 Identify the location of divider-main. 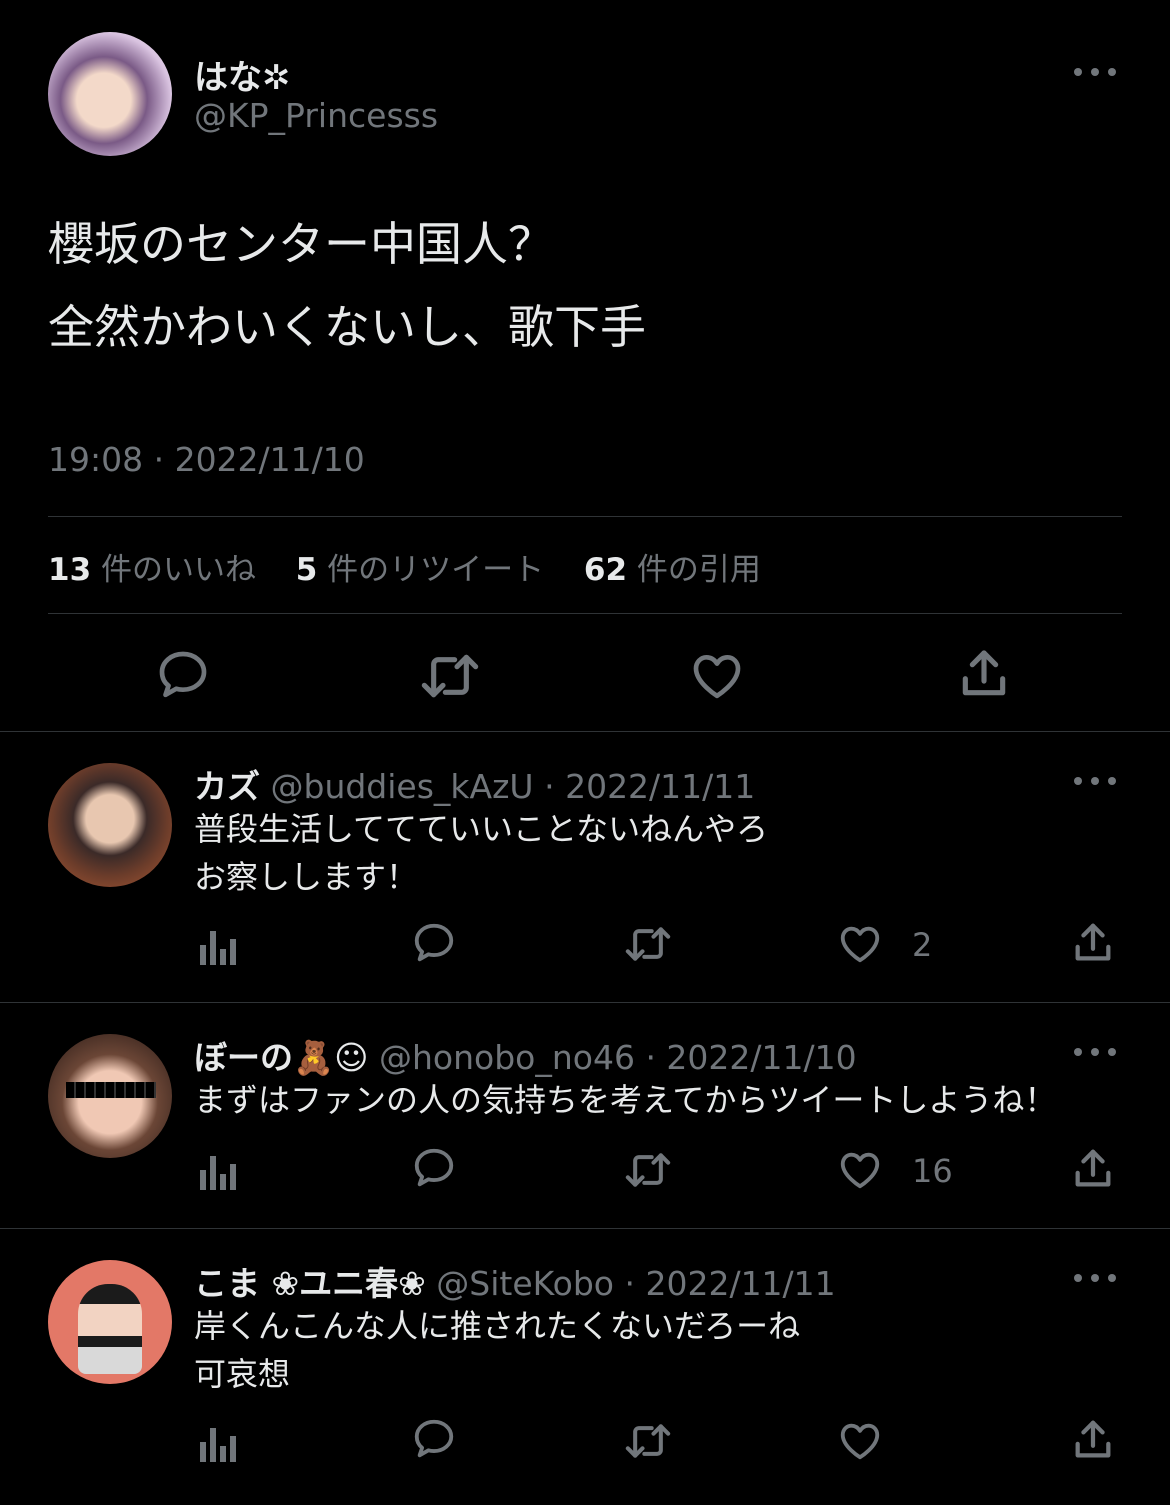
(585, 731).